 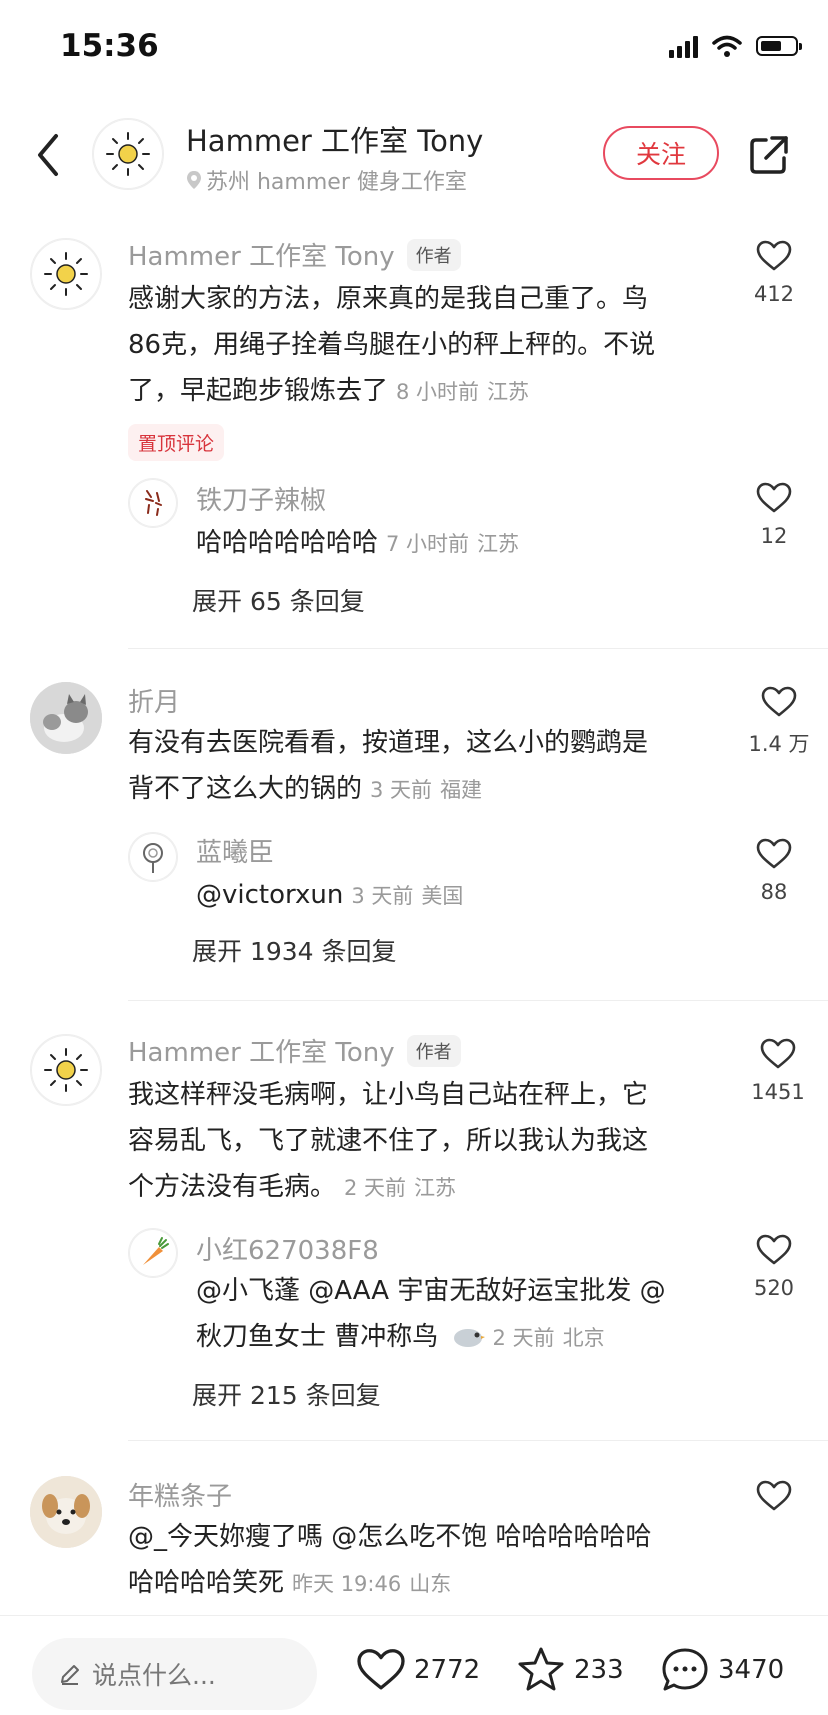 What do you see at coordinates (334, 139) in the screenshot?
I see `header-username: Hammer 工作室 Tony` at bounding box center [334, 139].